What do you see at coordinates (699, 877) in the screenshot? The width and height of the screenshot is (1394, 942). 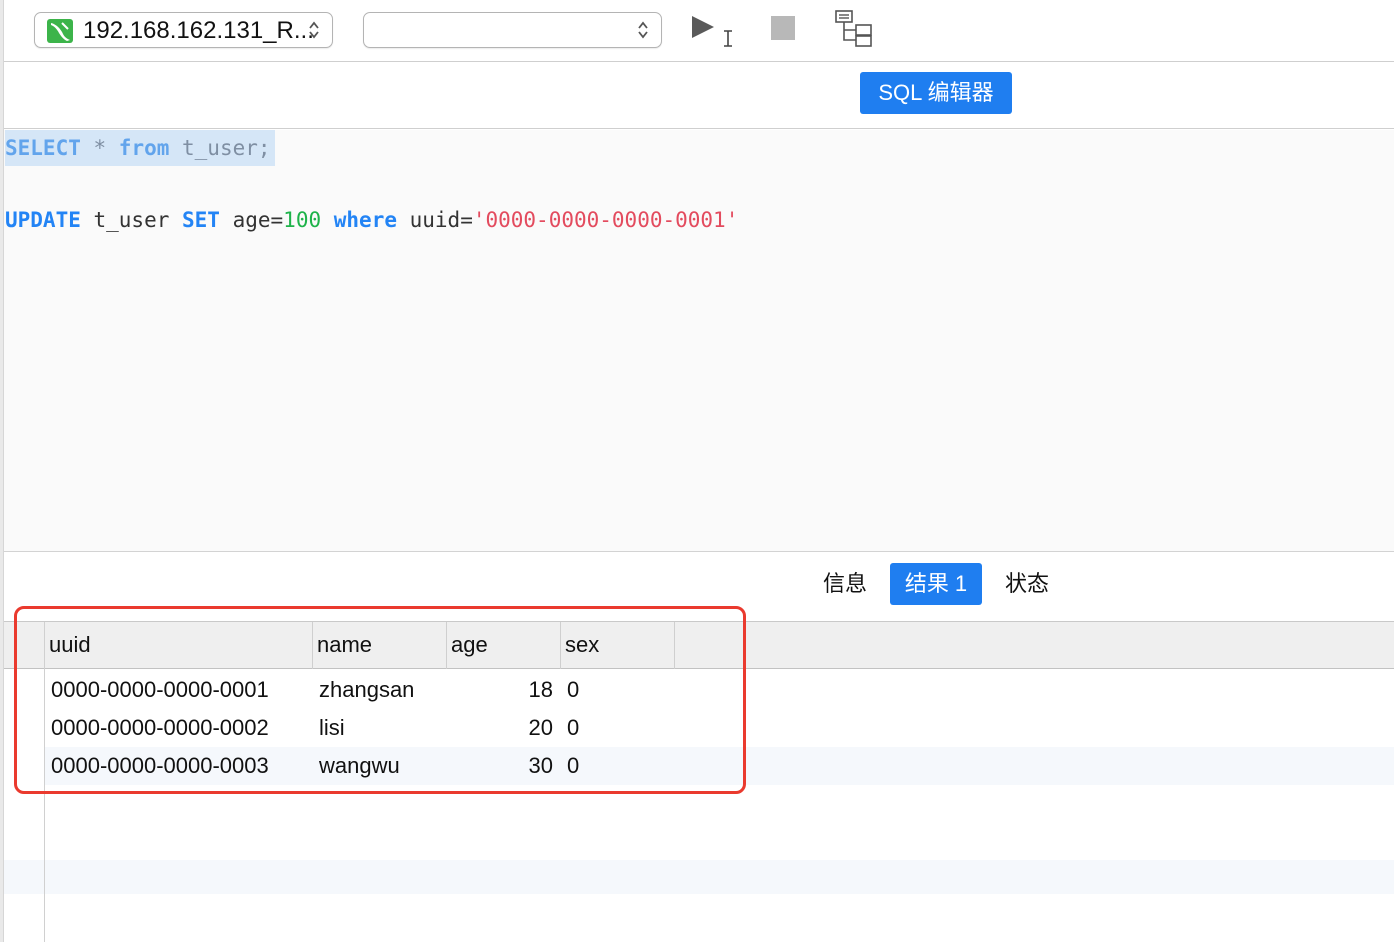 I see `empty-row-stripe` at bounding box center [699, 877].